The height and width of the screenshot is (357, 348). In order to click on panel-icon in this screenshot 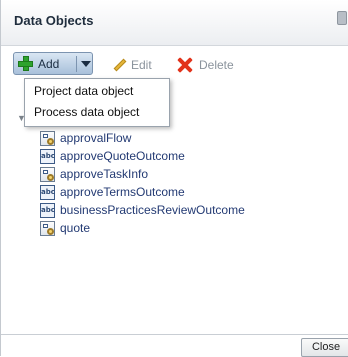, I will do `click(342, 18)`.